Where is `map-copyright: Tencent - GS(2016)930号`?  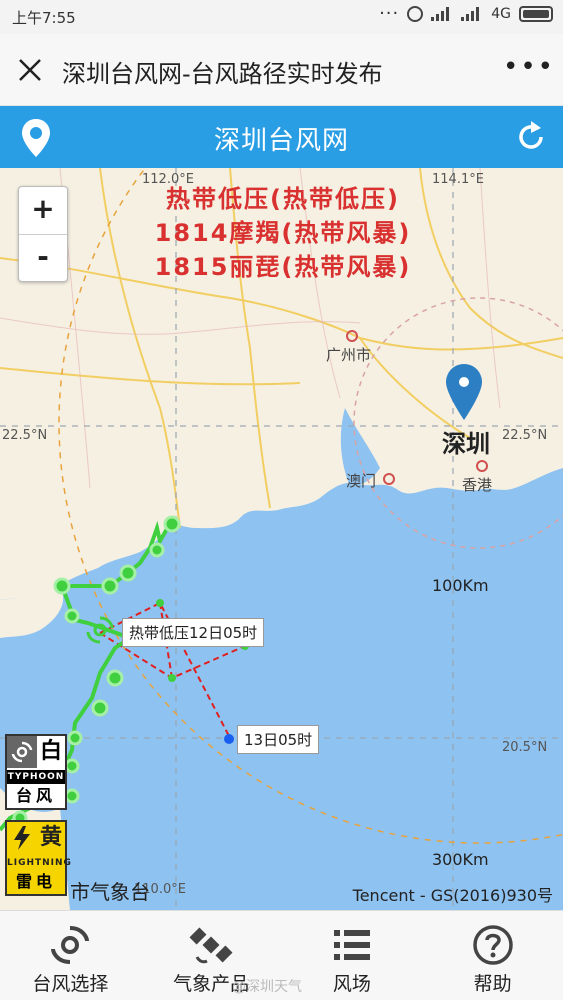 map-copyright: Tencent - GS(2016)930号 is located at coordinates (452, 895).